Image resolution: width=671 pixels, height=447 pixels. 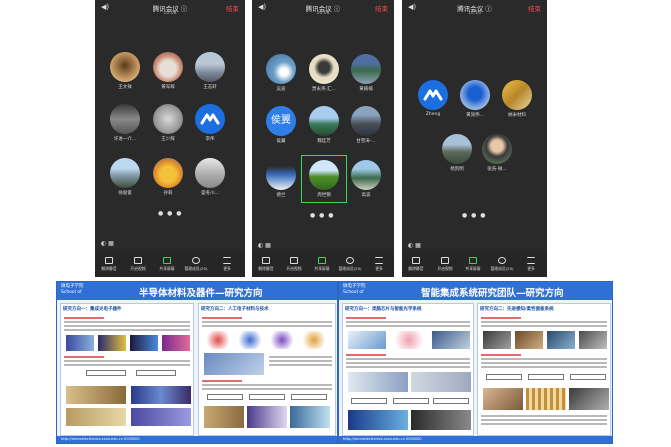 What do you see at coordinates (281, 89) in the screenshot?
I see `participant-name: 吴迪` at bounding box center [281, 89].